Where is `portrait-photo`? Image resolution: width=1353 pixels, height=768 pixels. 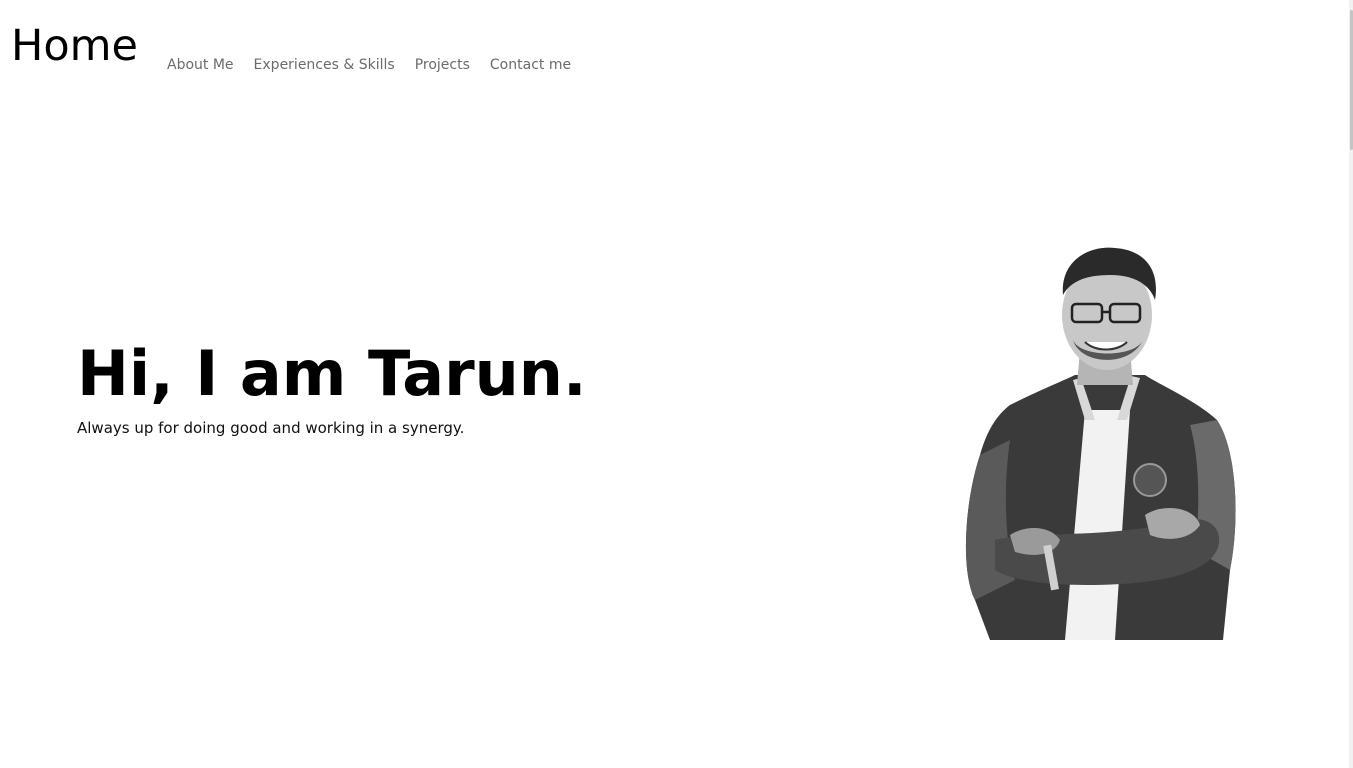 portrait-photo is located at coordinates (1100, 440).